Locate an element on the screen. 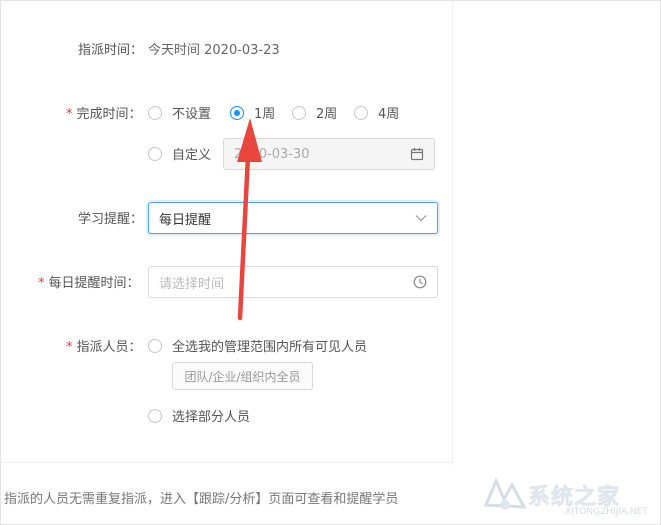 This screenshot has width=661, height=525. assignees-option-all: 全选我的管理范围内所有可见人员 is located at coordinates (257, 345).